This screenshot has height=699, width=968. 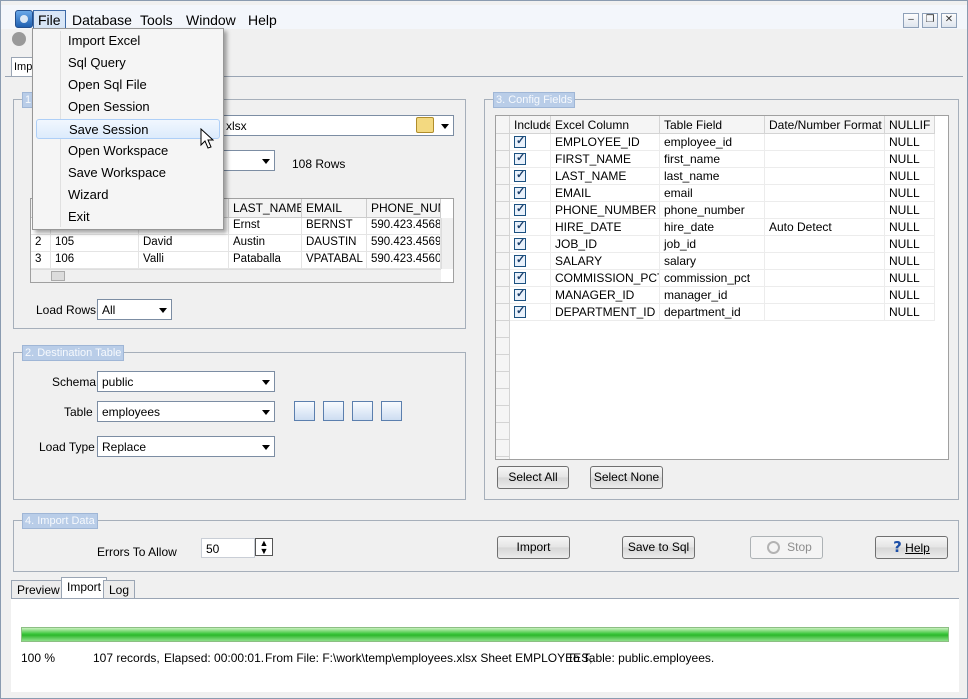 I want to click on tab-preview: Preview, so click(x=38, y=589).